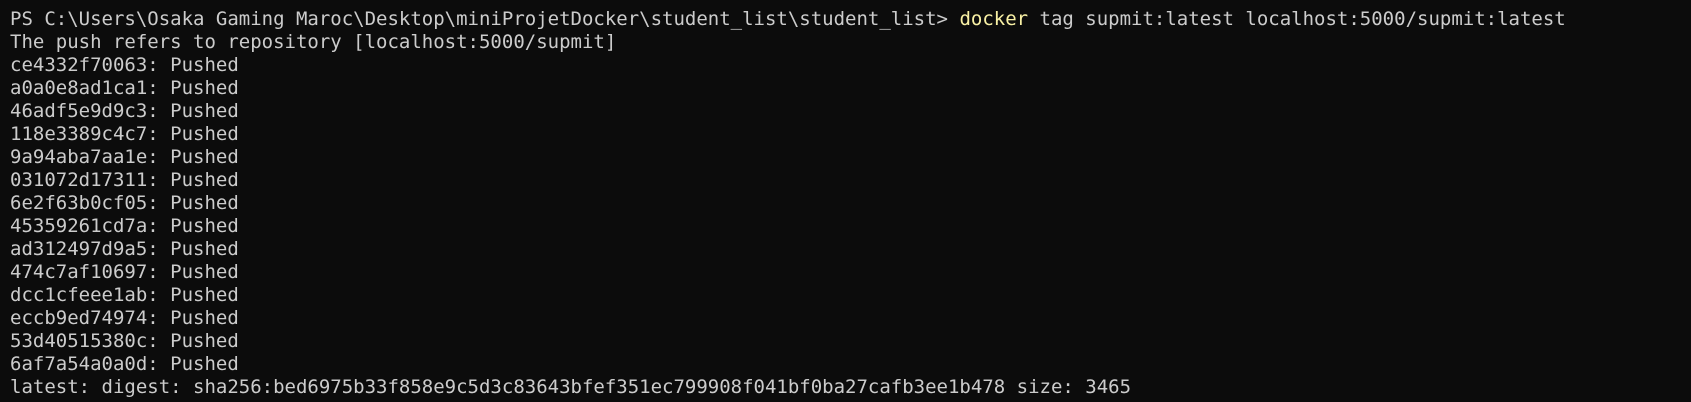 This screenshot has height=402, width=1691. What do you see at coordinates (124, 318) in the screenshot?
I see `layer-line: eccb9ed74974: Pushed` at bounding box center [124, 318].